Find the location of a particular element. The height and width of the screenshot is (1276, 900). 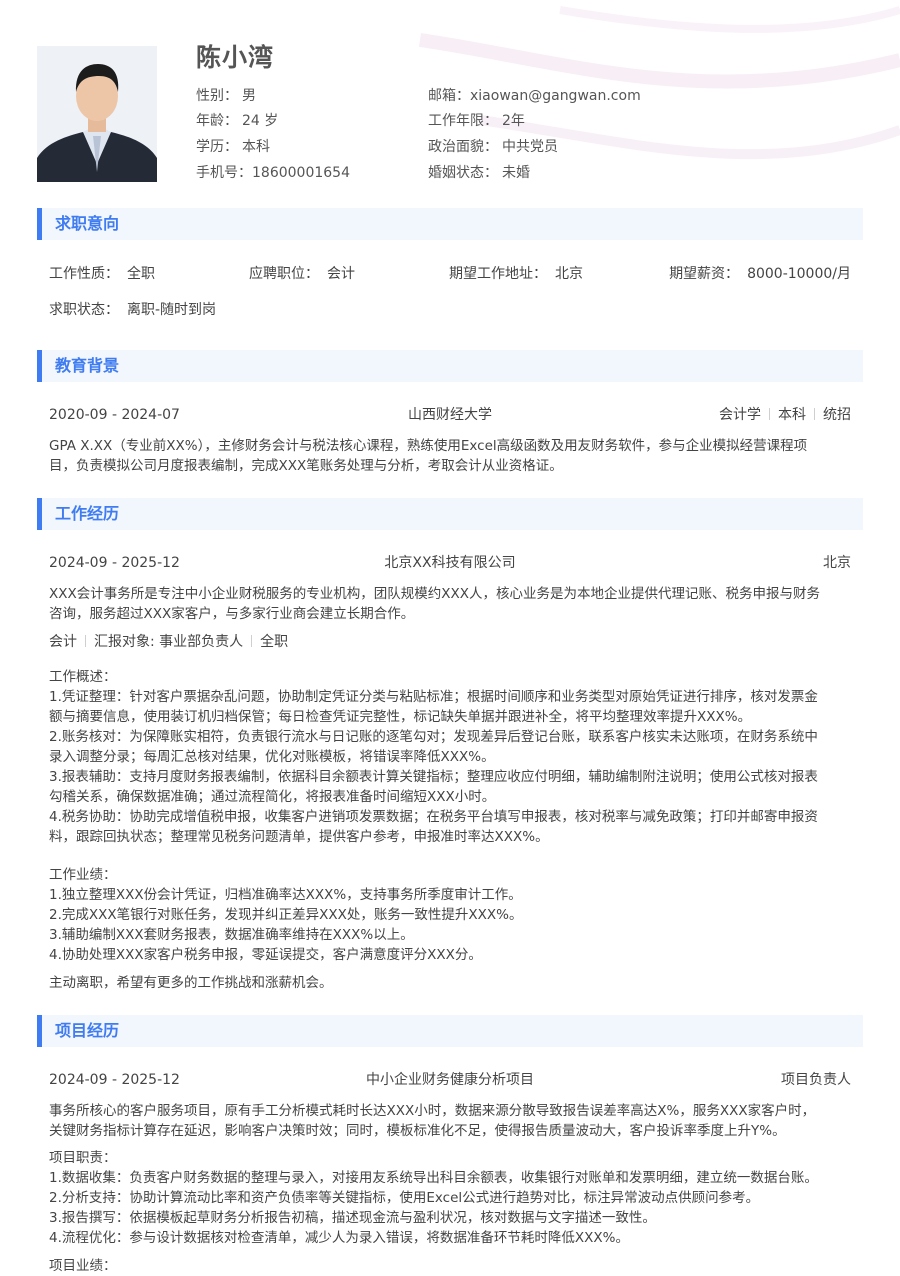

intent-location: 期望工作地址： 北京 is located at coordinates (516, 274).